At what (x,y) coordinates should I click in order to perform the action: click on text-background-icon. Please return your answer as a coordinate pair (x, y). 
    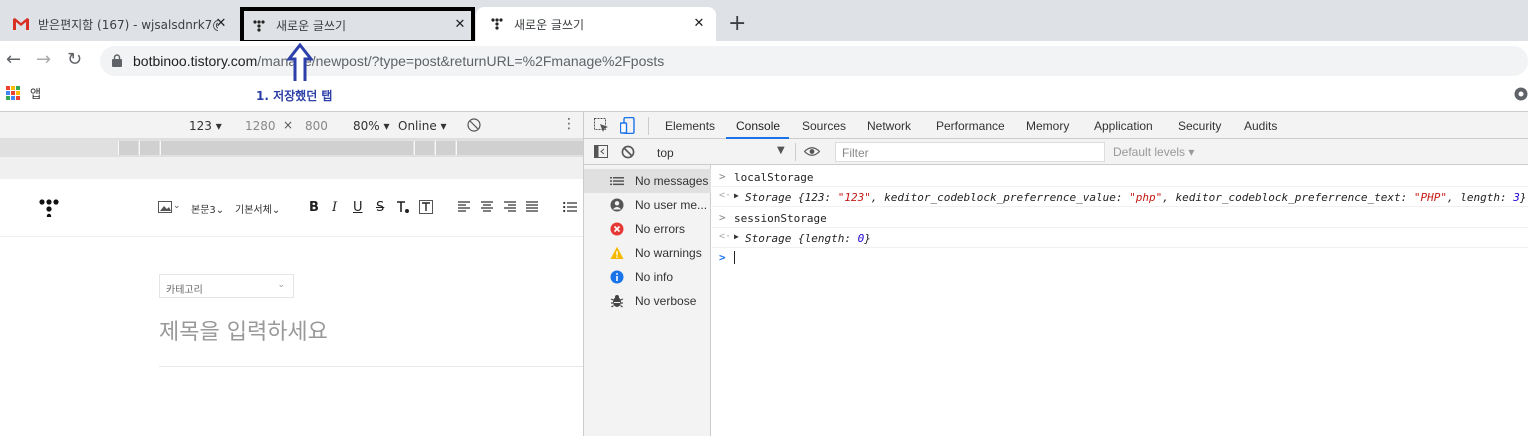
    Looking at the image, I should click on (426, 207).